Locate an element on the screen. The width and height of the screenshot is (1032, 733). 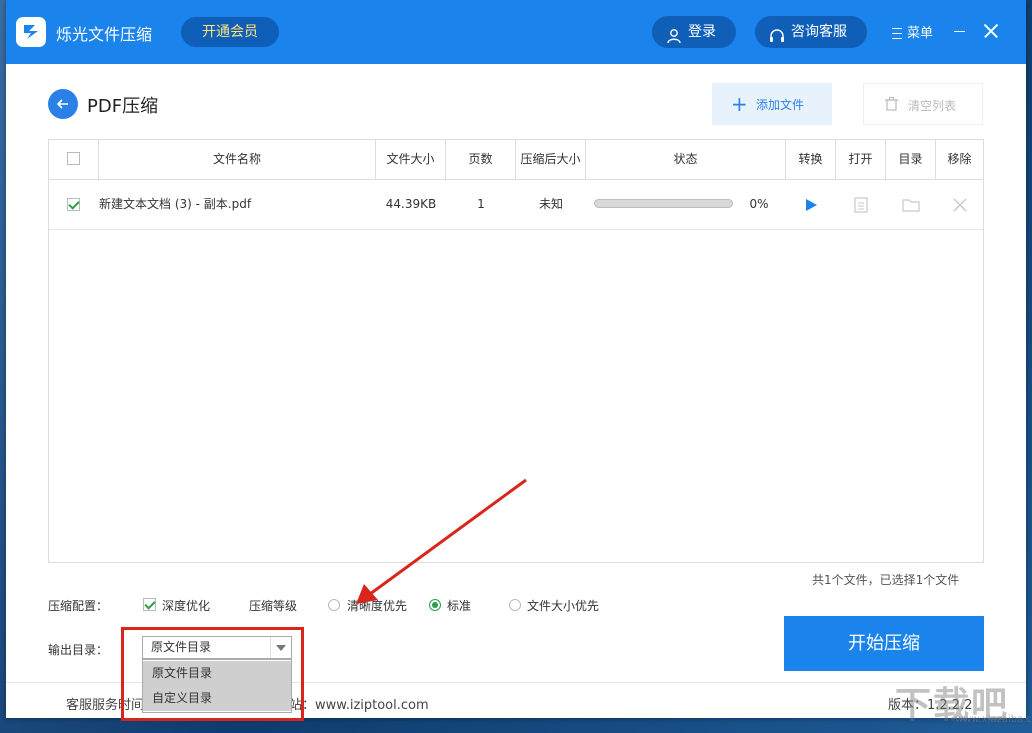
annotation-arrow is located at coordinates (441, 541).